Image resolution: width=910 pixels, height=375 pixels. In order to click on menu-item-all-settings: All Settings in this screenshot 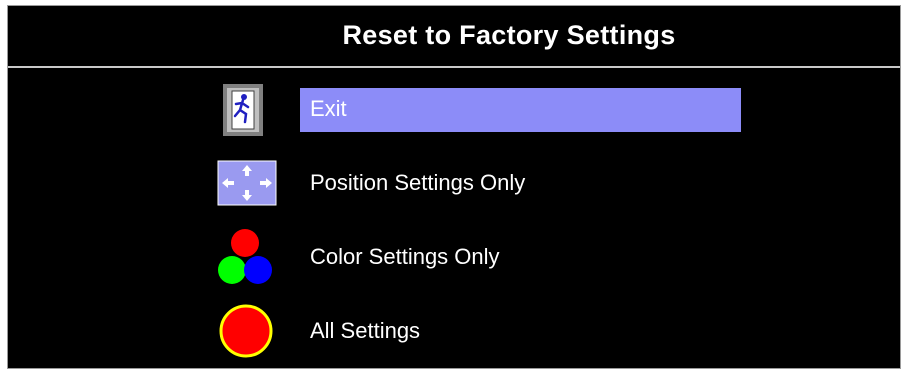, I will do `click(478, 332)`.